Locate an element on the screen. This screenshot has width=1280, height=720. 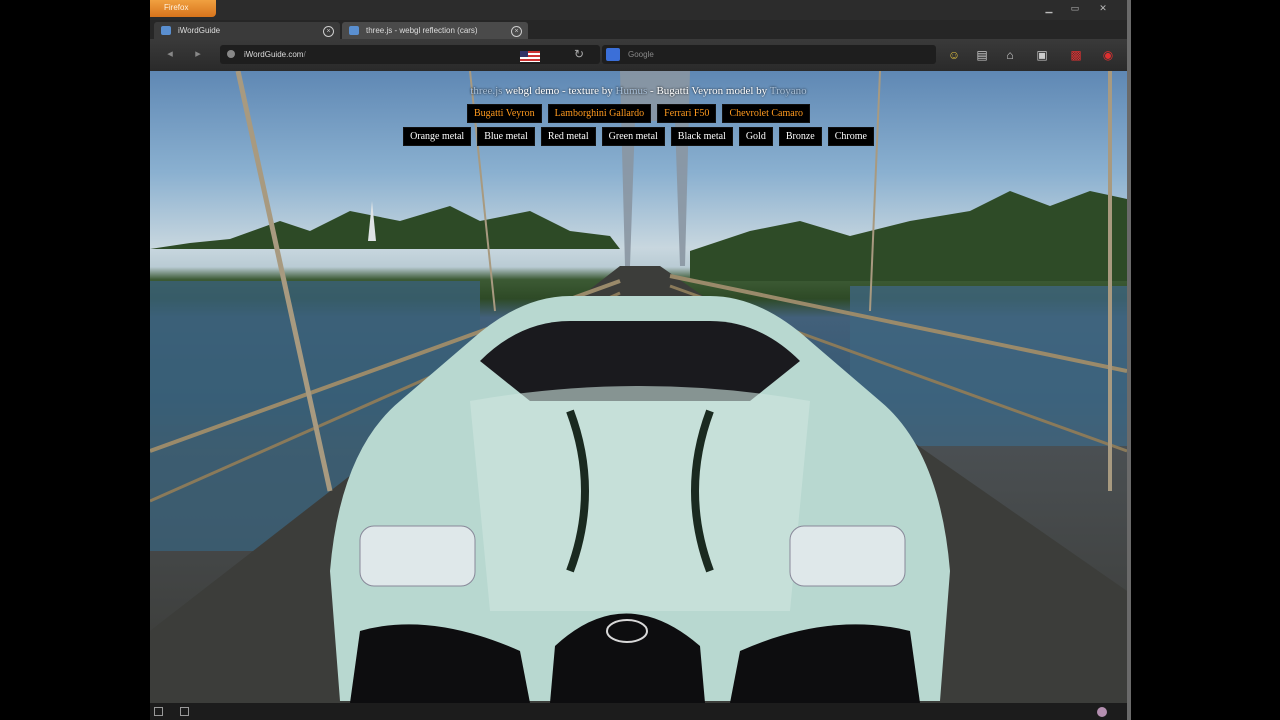
sidebar-toggle-icon is located at coordinates (184, 711).